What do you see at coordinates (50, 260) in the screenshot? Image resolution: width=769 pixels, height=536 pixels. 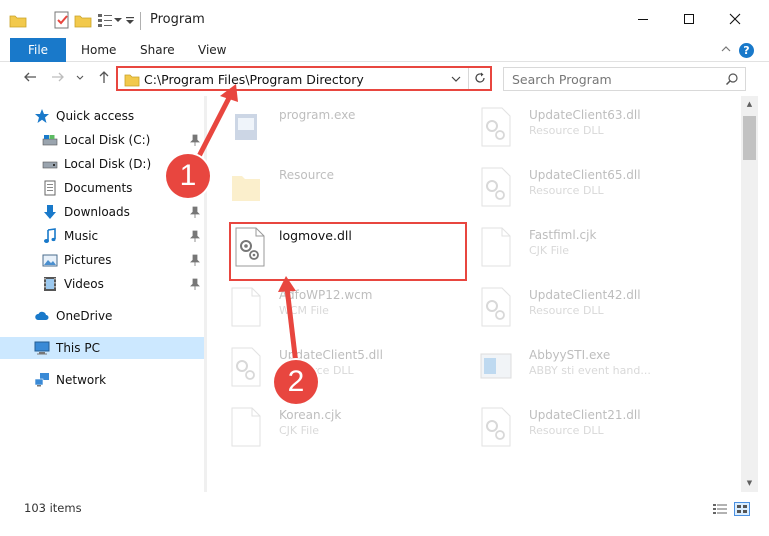 I see `pictures-icon` at bounding box center [50, 260].